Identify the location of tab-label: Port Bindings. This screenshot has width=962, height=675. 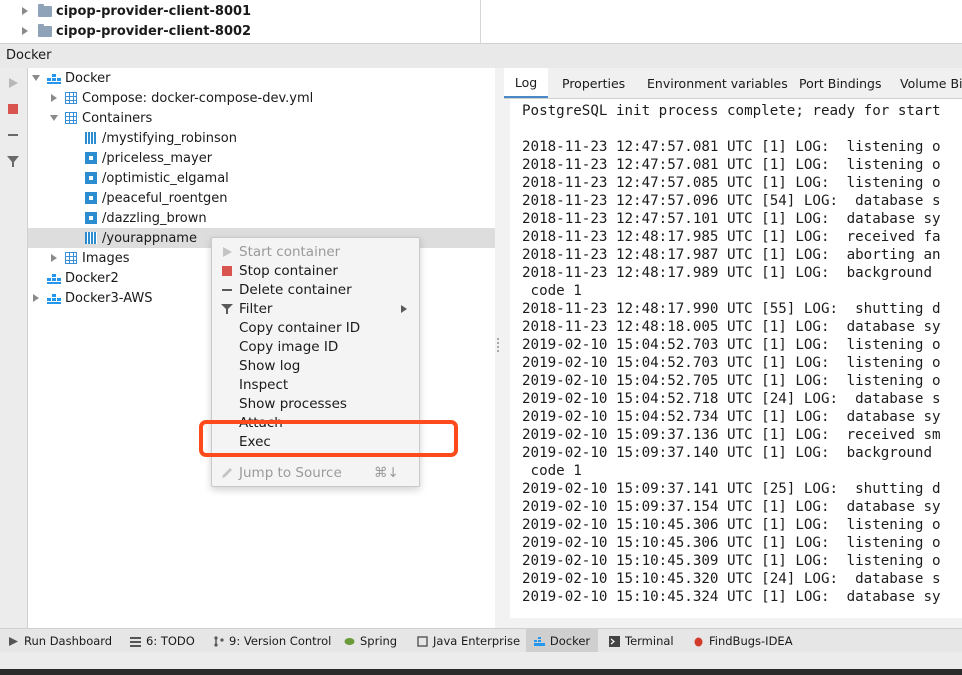
(840, 83).